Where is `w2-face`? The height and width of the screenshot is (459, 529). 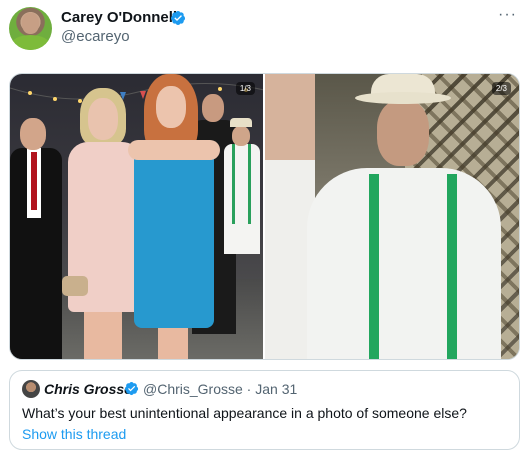 w2-face is located at coordinates (171, 107).